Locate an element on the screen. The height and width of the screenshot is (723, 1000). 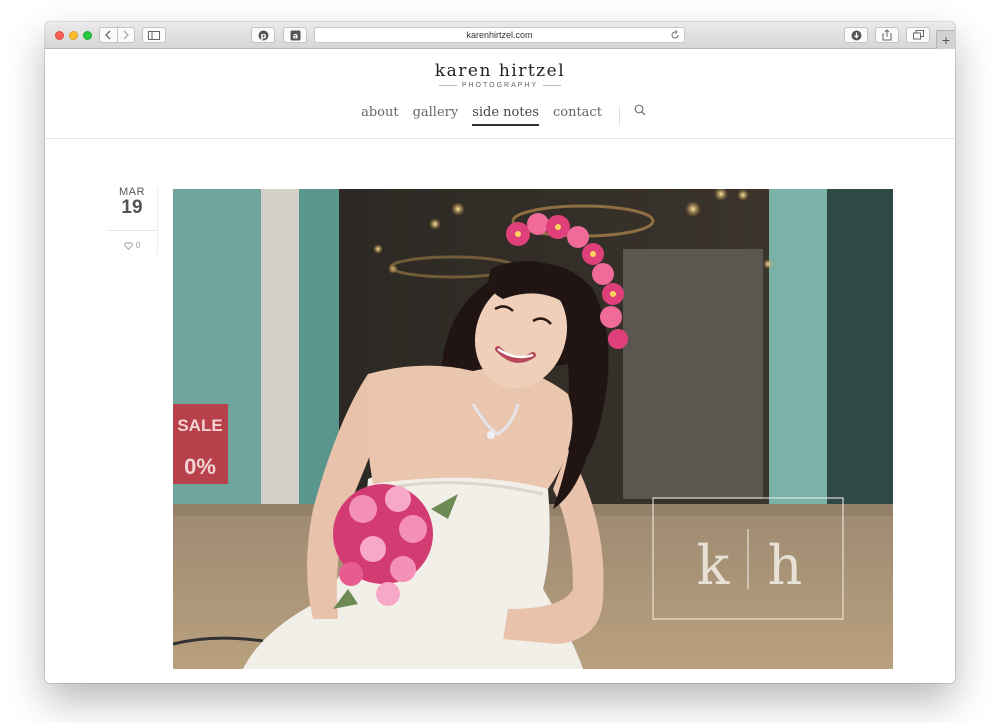
pinterest-icon: p is located at coordinates (263, 35).